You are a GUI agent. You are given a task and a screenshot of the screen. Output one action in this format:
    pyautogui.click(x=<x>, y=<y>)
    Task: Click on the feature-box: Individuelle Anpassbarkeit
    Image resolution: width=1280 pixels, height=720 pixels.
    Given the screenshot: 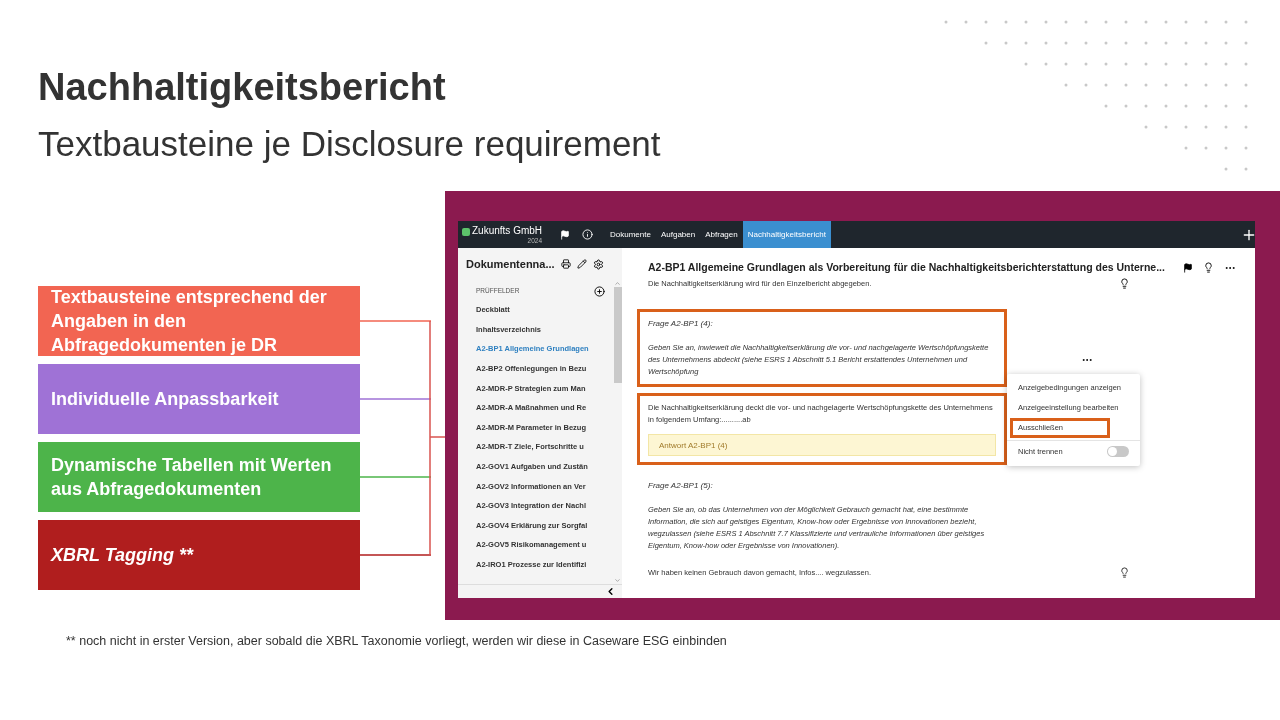 What is the action you would take?
    pyautogui.click(x=199, y=399)
    